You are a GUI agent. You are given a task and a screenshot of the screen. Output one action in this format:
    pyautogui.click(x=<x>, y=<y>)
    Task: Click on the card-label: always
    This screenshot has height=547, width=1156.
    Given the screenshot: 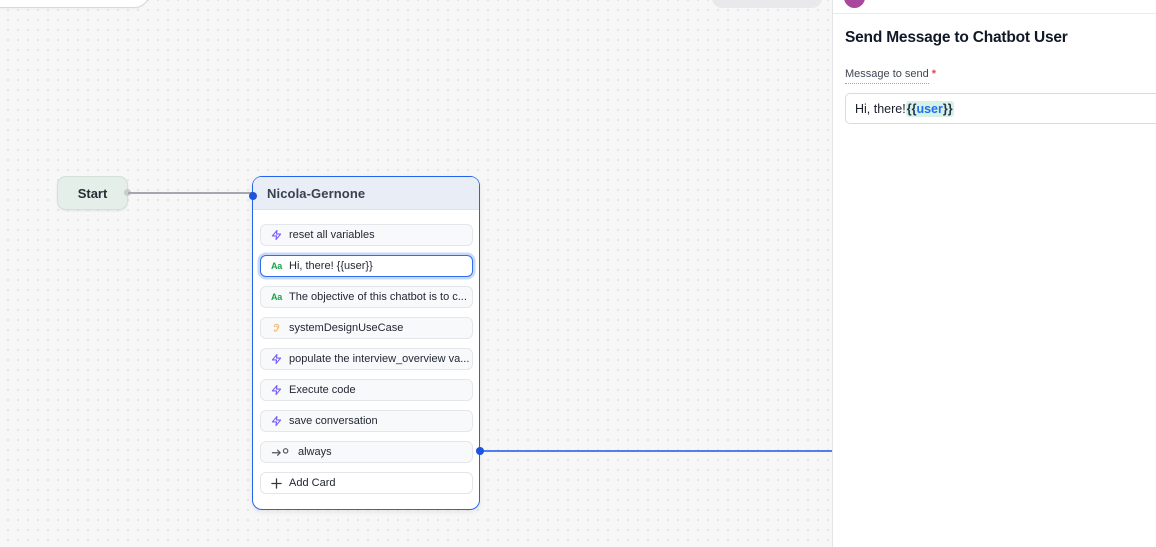 What is the action you would take?
    pyautogui.click(x=315, y=452)
    